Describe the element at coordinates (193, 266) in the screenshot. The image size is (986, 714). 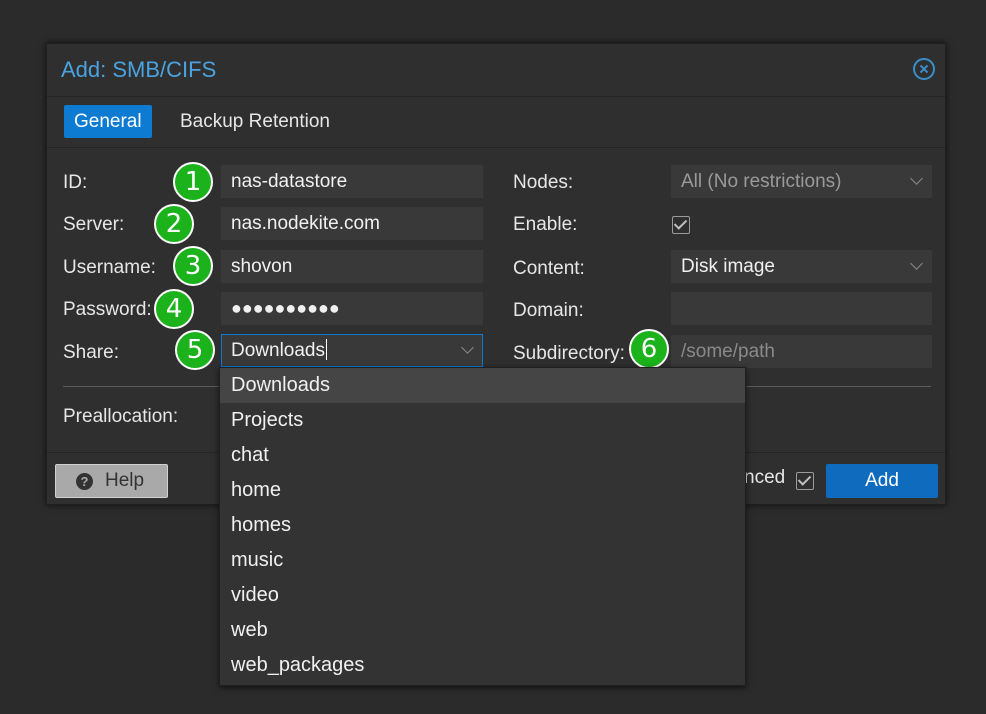
I see `annotation-badge-3: 3` at that location.